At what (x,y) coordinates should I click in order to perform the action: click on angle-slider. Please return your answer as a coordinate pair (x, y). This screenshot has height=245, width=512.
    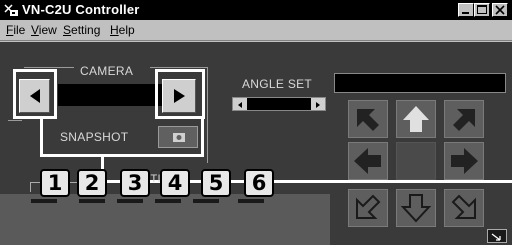
    Looking at the image, I should click on (279, 104).